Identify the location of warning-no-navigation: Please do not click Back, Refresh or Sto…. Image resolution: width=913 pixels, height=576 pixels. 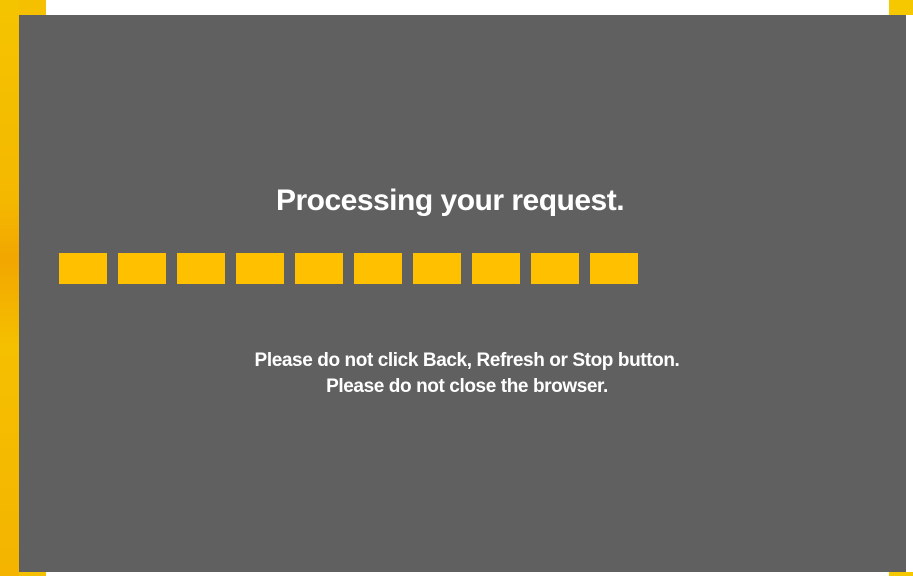
(467, 360).